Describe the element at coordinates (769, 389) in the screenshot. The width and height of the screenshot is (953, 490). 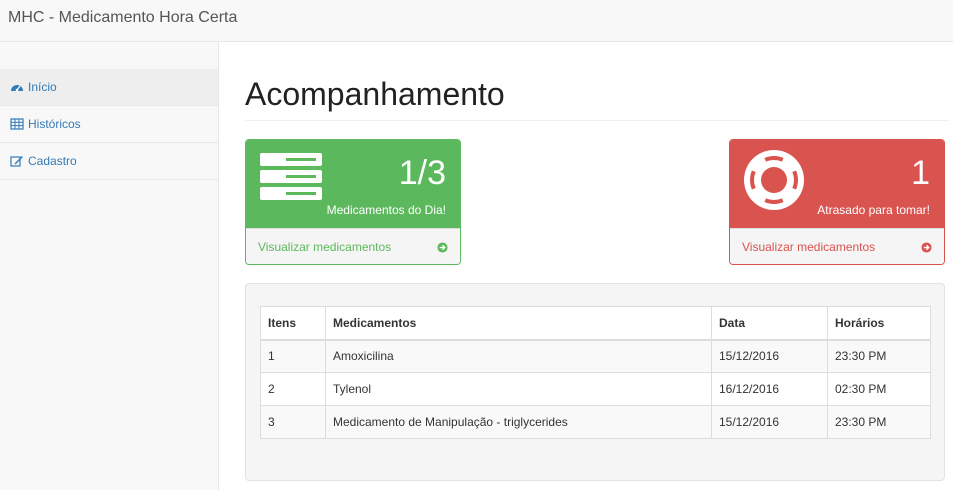
I see `cell-date: 16/12/2016` at that location.